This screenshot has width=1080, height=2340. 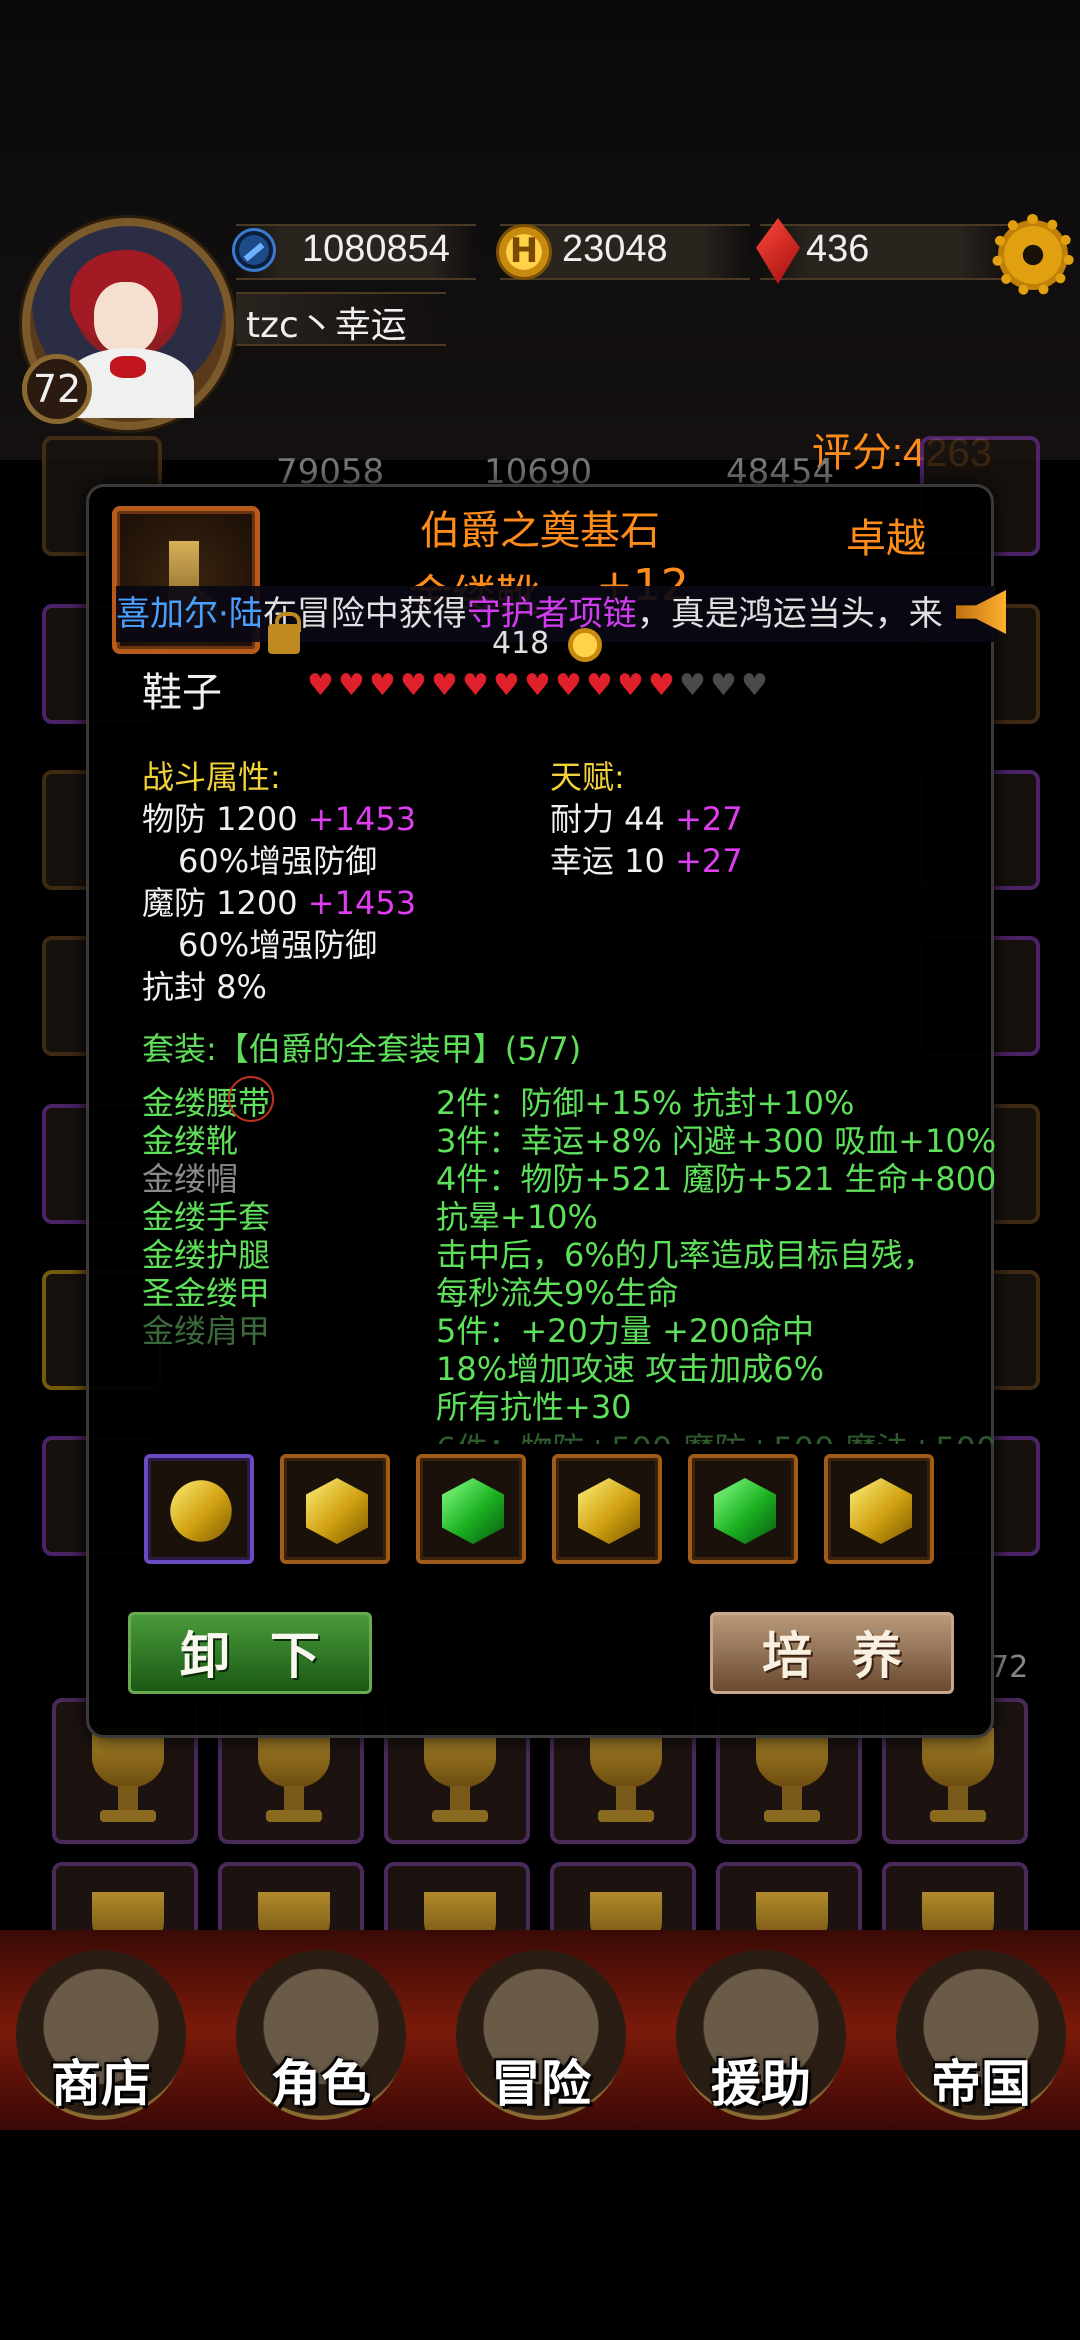 I want to click on stat-line: 抗封 8%, so click(x=204, y=987).